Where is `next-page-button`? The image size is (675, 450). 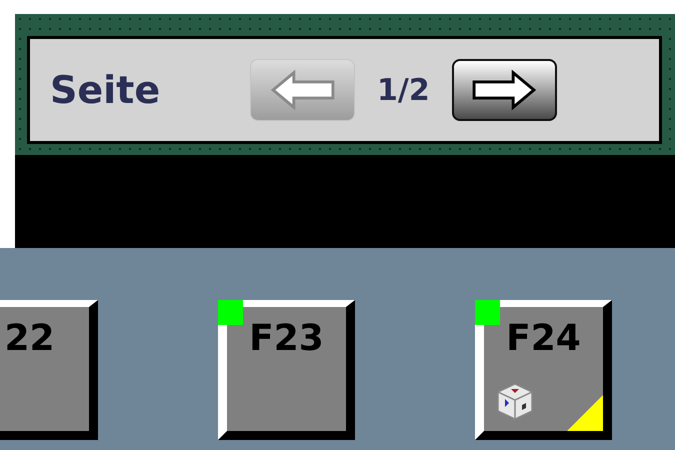
next-page-button is located at coordinates (504, 90).